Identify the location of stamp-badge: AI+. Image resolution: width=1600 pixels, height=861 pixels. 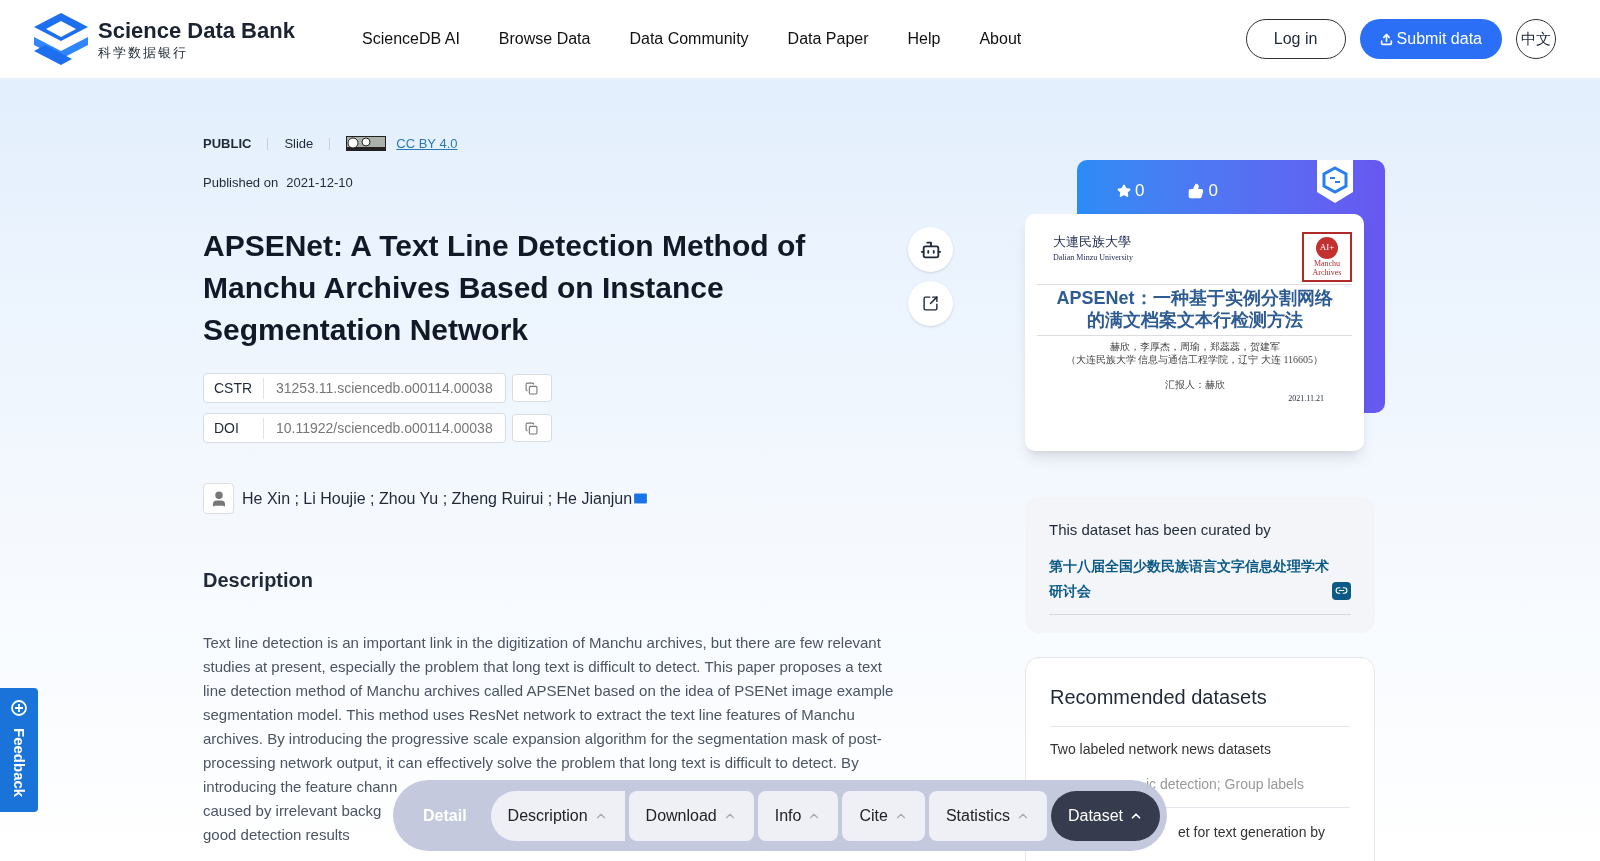
(1327, 248).